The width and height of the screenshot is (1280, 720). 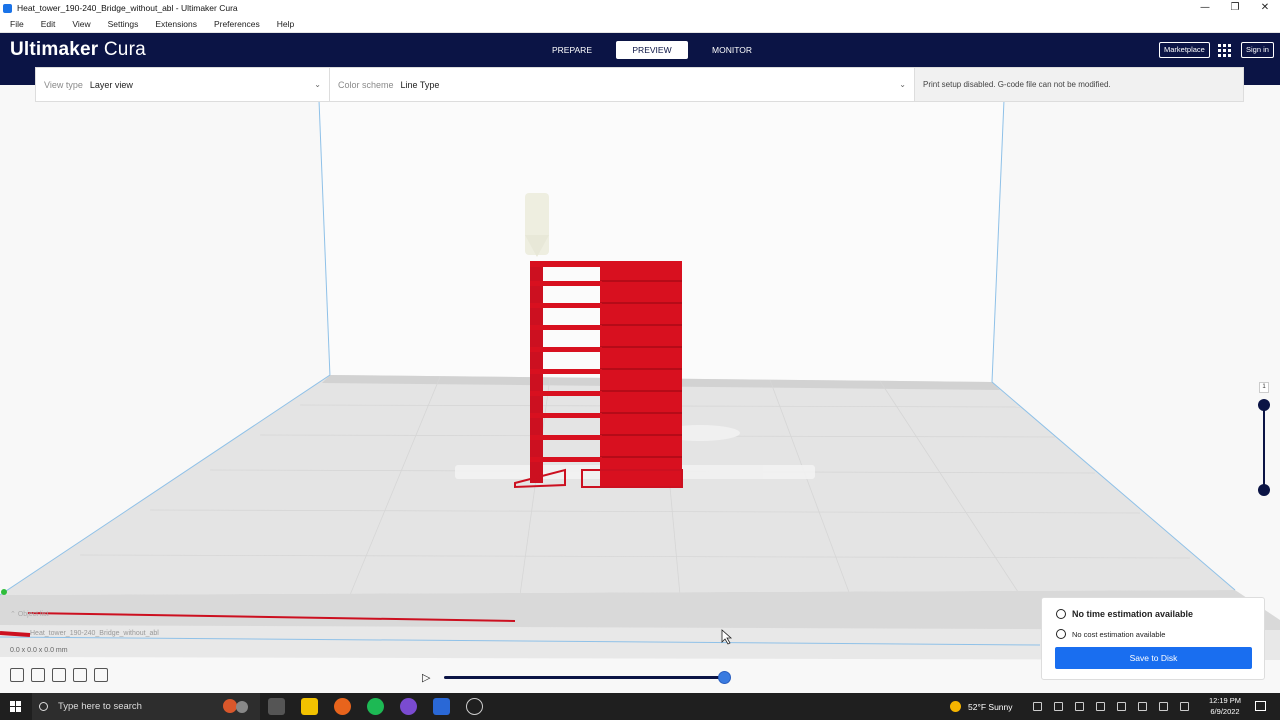 I want to click on media-app-icon, so click(x=408, y=706).